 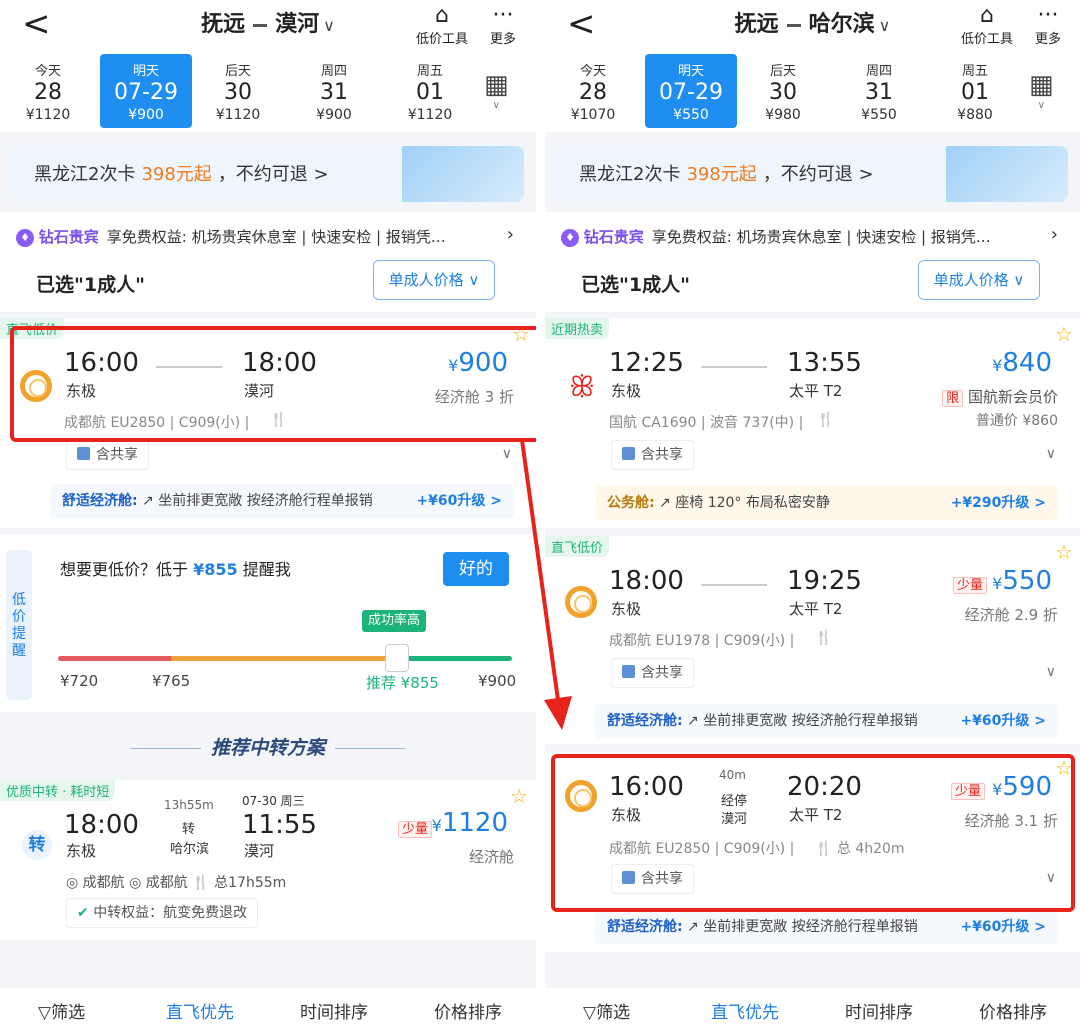 I want to click on filter-label: 筛选, so click(x=68, y=1013).